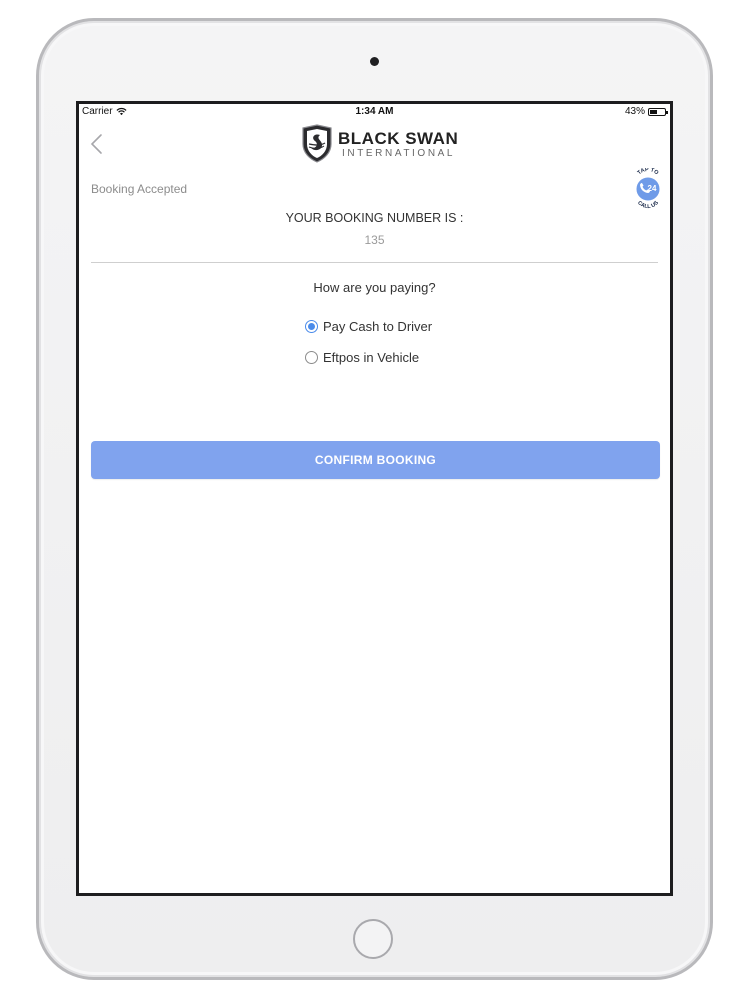 This screenshot has height=1000, width=750. Describe the element at coordinates (375, 460) in the screenshot. I see `confirm-booking-button: CONFIRM BOOKING` at that location.